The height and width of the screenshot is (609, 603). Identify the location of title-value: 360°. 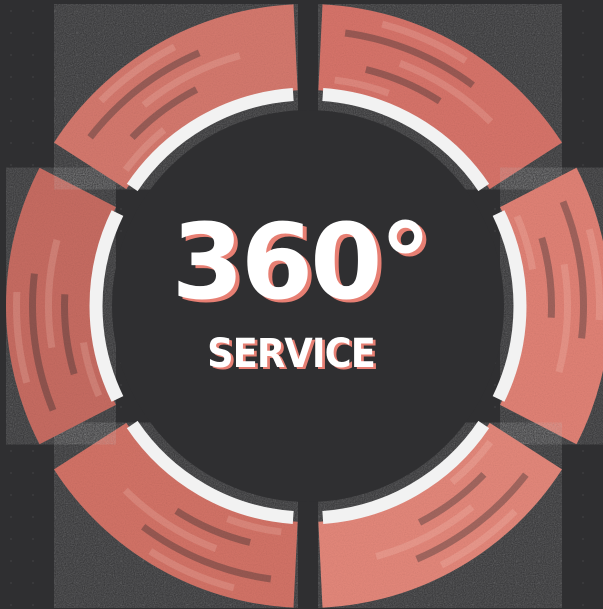
(301, 262).